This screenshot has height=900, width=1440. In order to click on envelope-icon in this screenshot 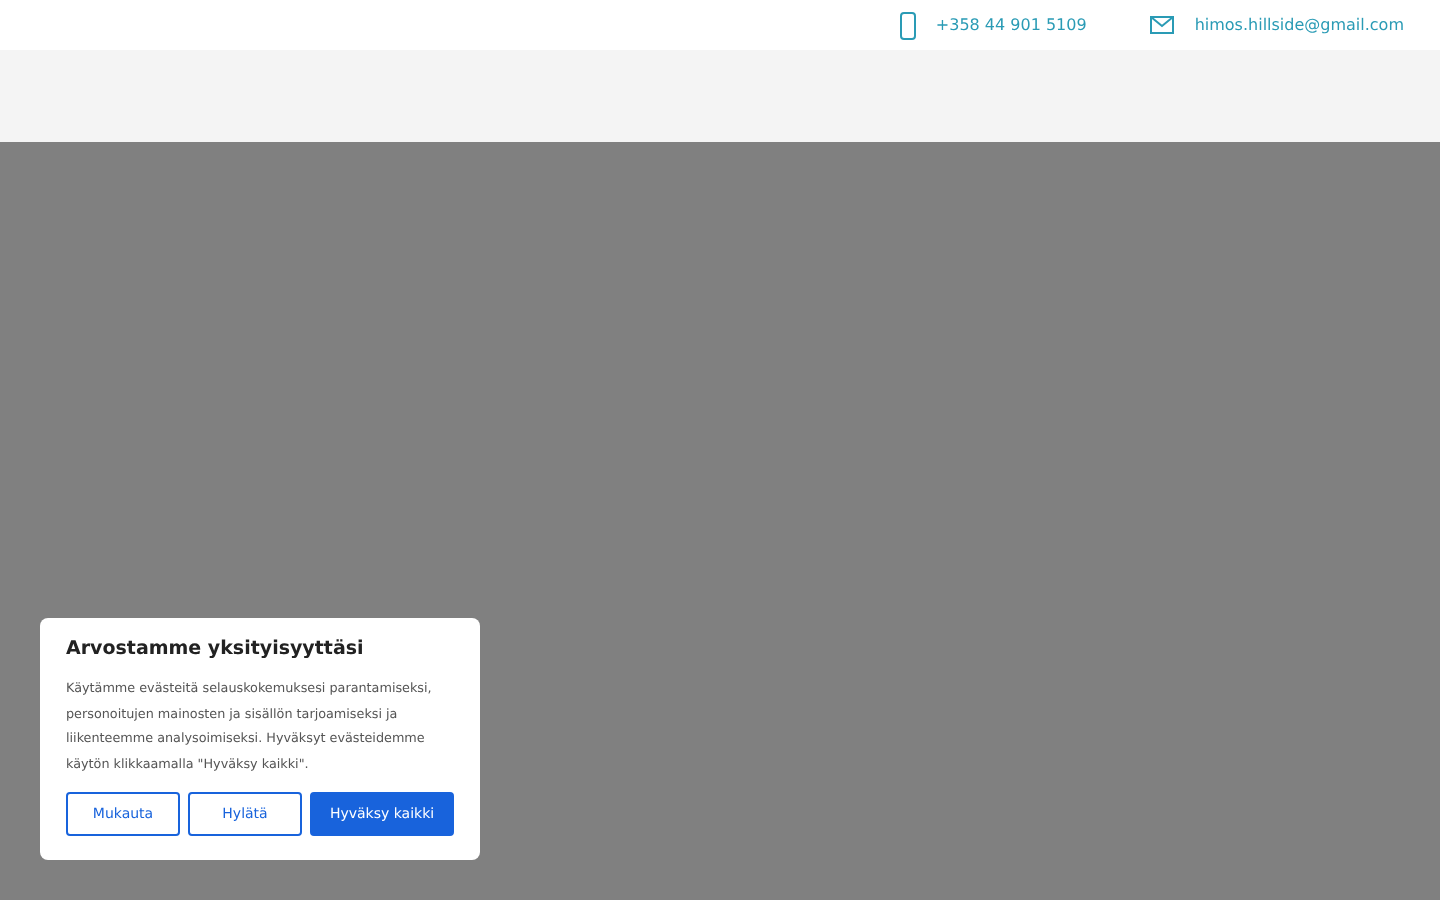, I will do `click(1162, 25)`.